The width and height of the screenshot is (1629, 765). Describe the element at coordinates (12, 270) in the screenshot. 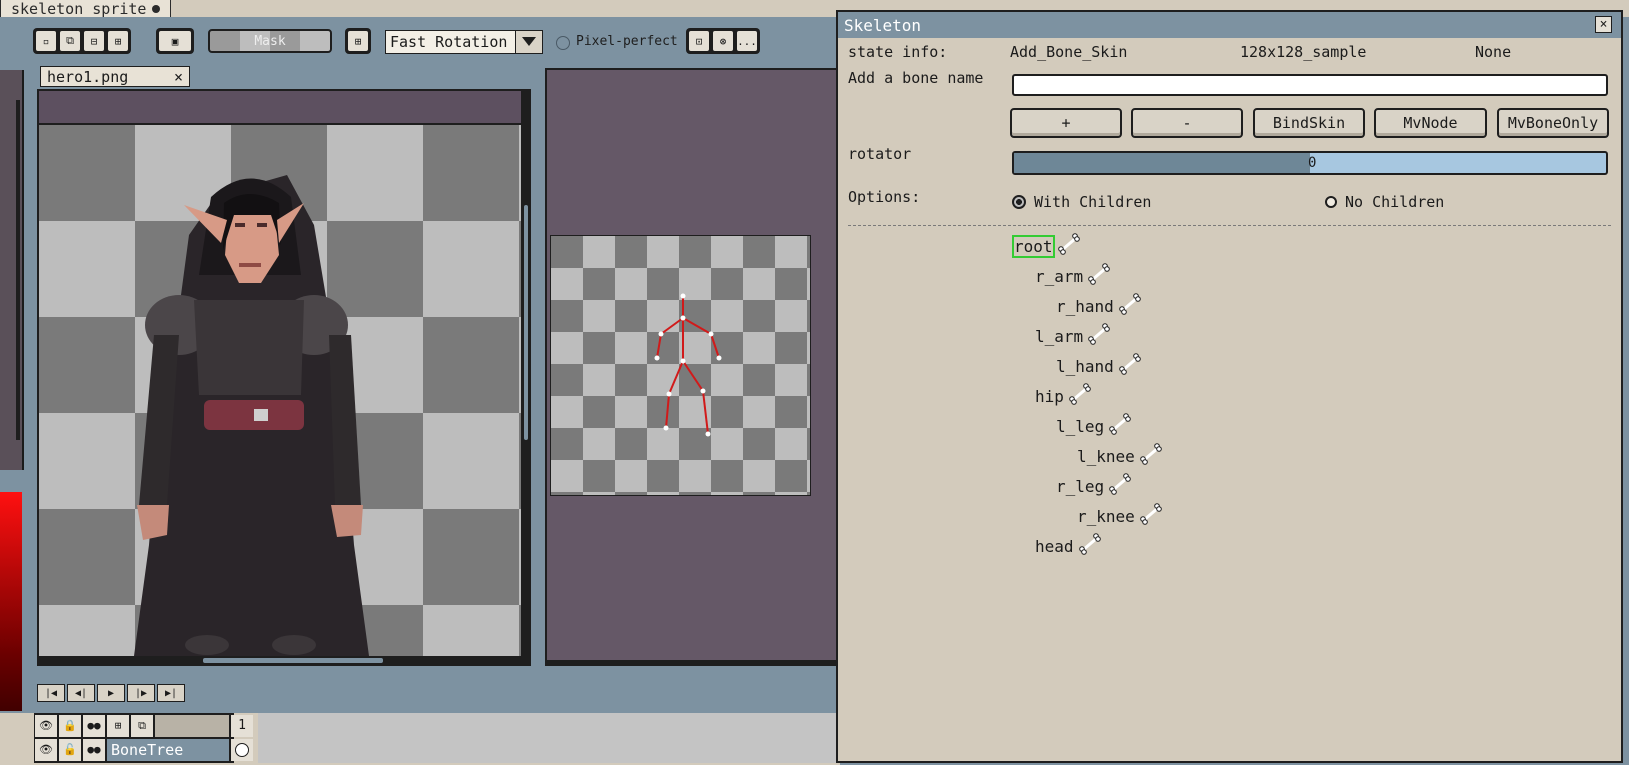

I see `palette-panel` at that location.